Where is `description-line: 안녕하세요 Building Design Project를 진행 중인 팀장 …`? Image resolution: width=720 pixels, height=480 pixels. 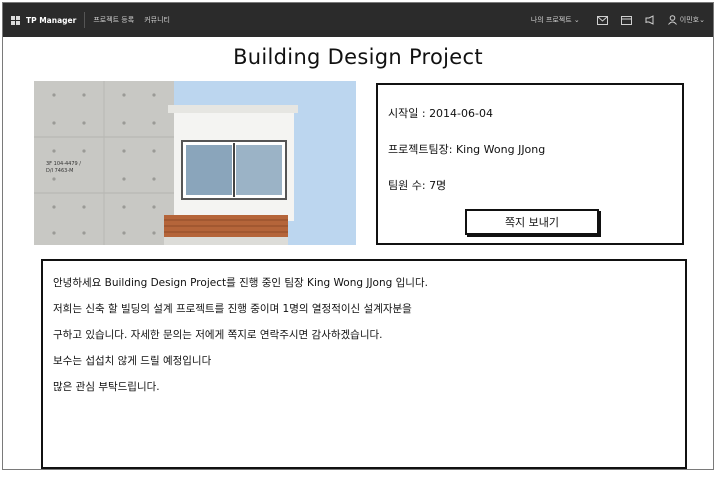 description-line: 안녕하세요 Building Design Project를 진행 중인 팀장 … is located at coordinates (240, 283).